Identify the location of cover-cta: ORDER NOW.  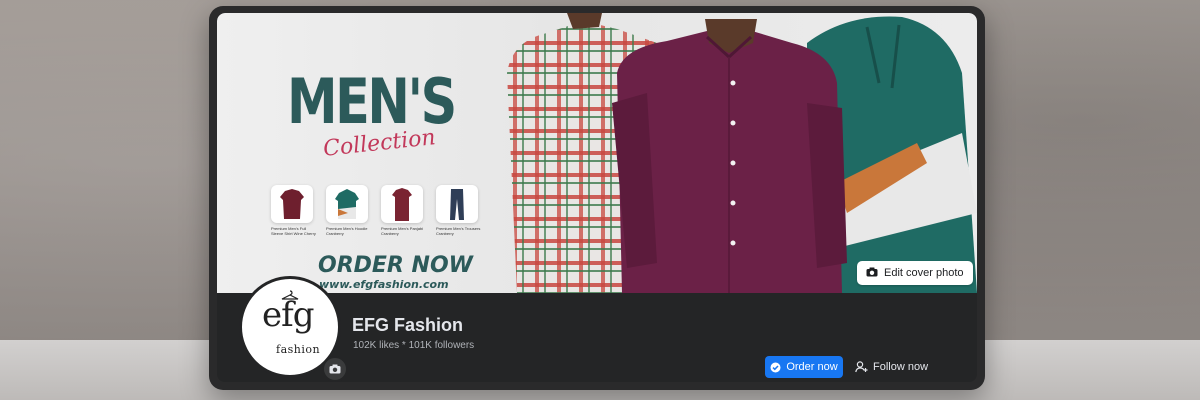
(395, 265).